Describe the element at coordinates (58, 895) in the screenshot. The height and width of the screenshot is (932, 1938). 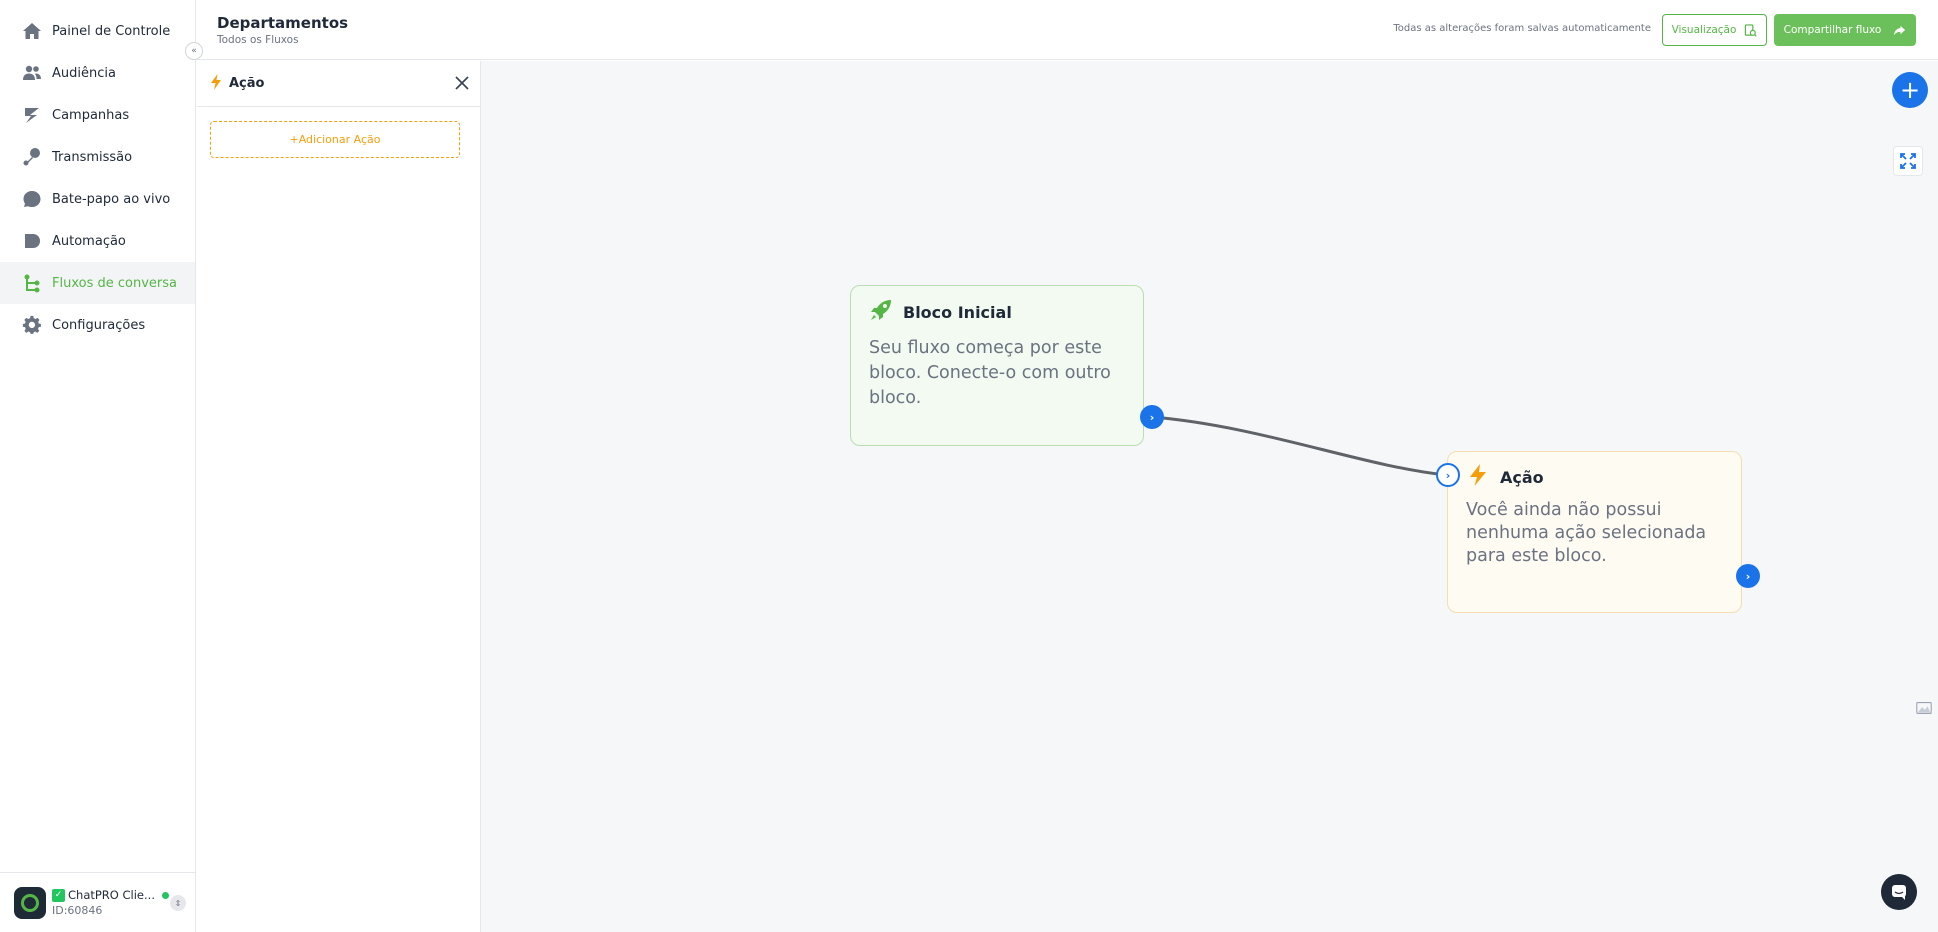
I see `verified-check-icon: ✓` at that location.